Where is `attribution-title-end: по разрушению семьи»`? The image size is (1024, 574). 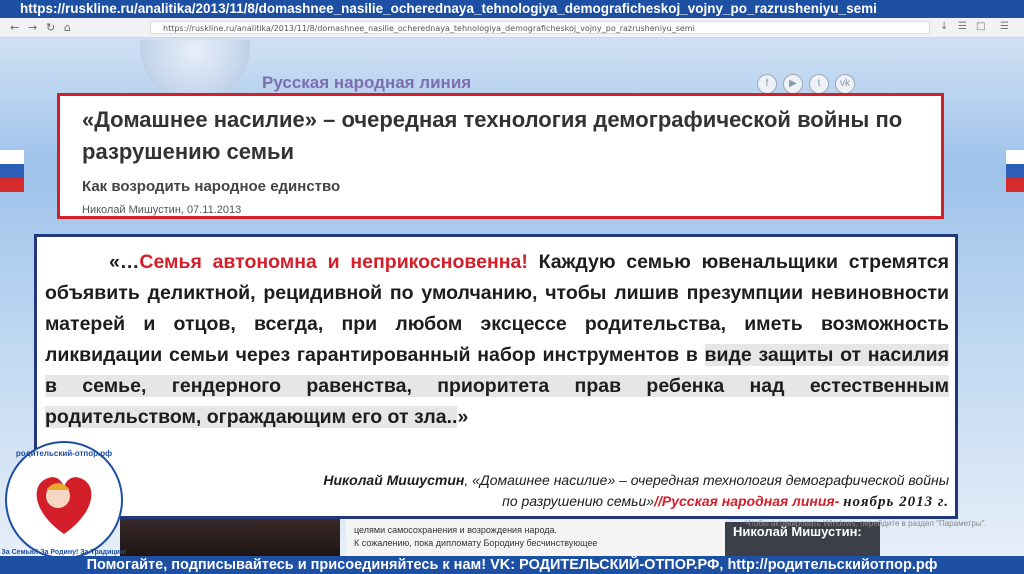
attribution-title-end: по разрушению семьи» is located at coordinates (578, 501).